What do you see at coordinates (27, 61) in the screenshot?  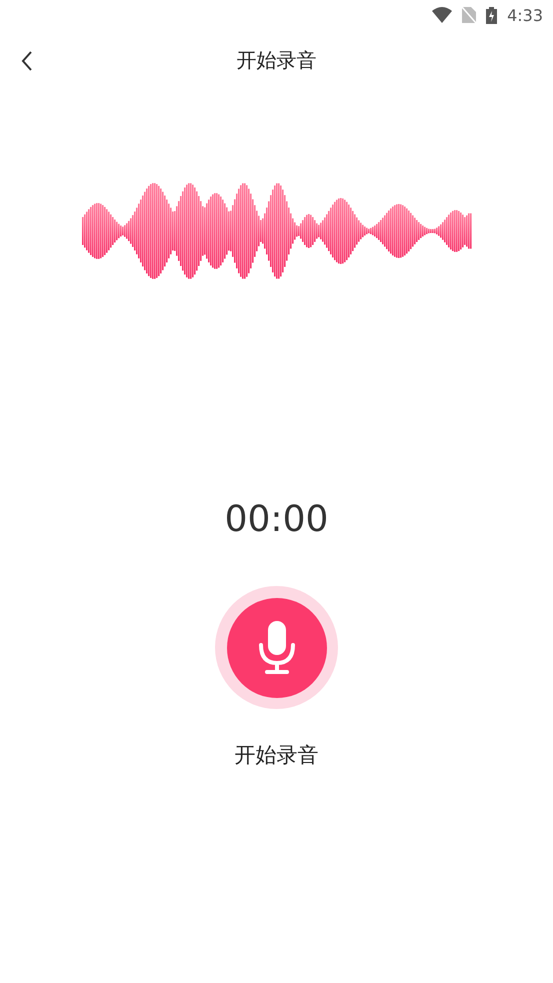 I see `back-icon` at bounding box center [27, 61].